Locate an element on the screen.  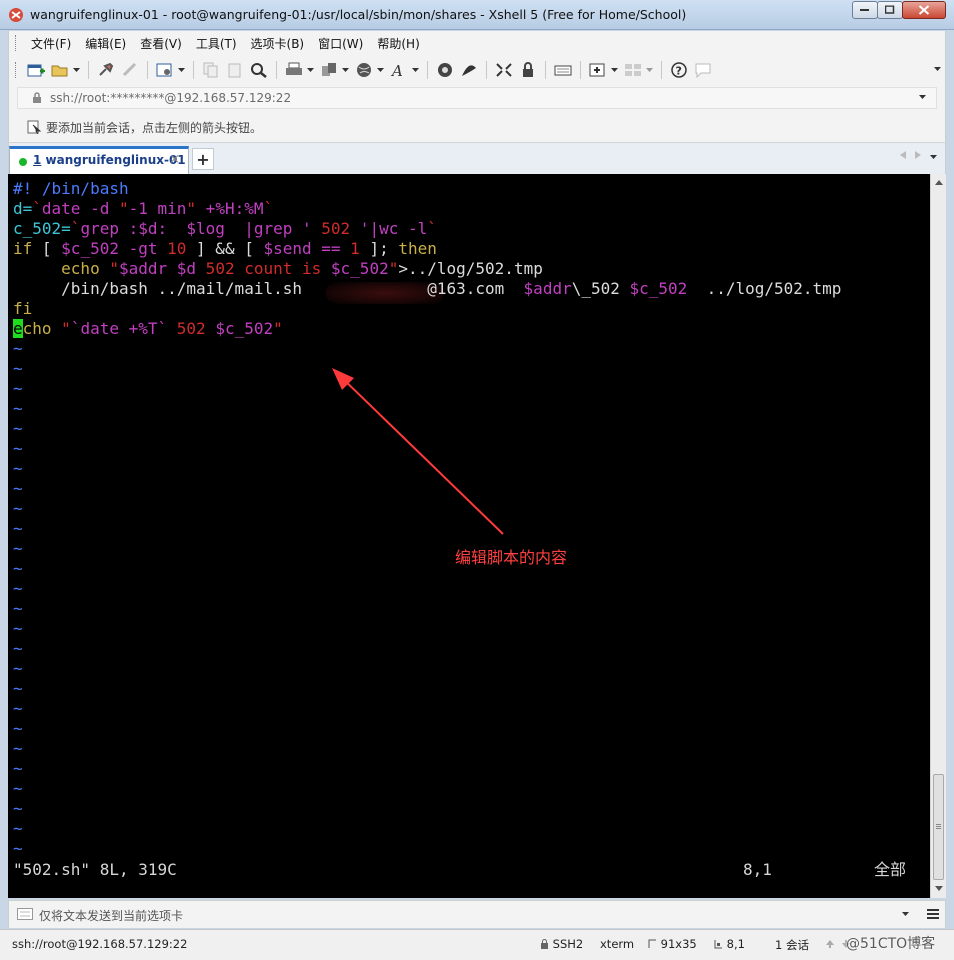
maximize-button is located at coordinates (890, 10).